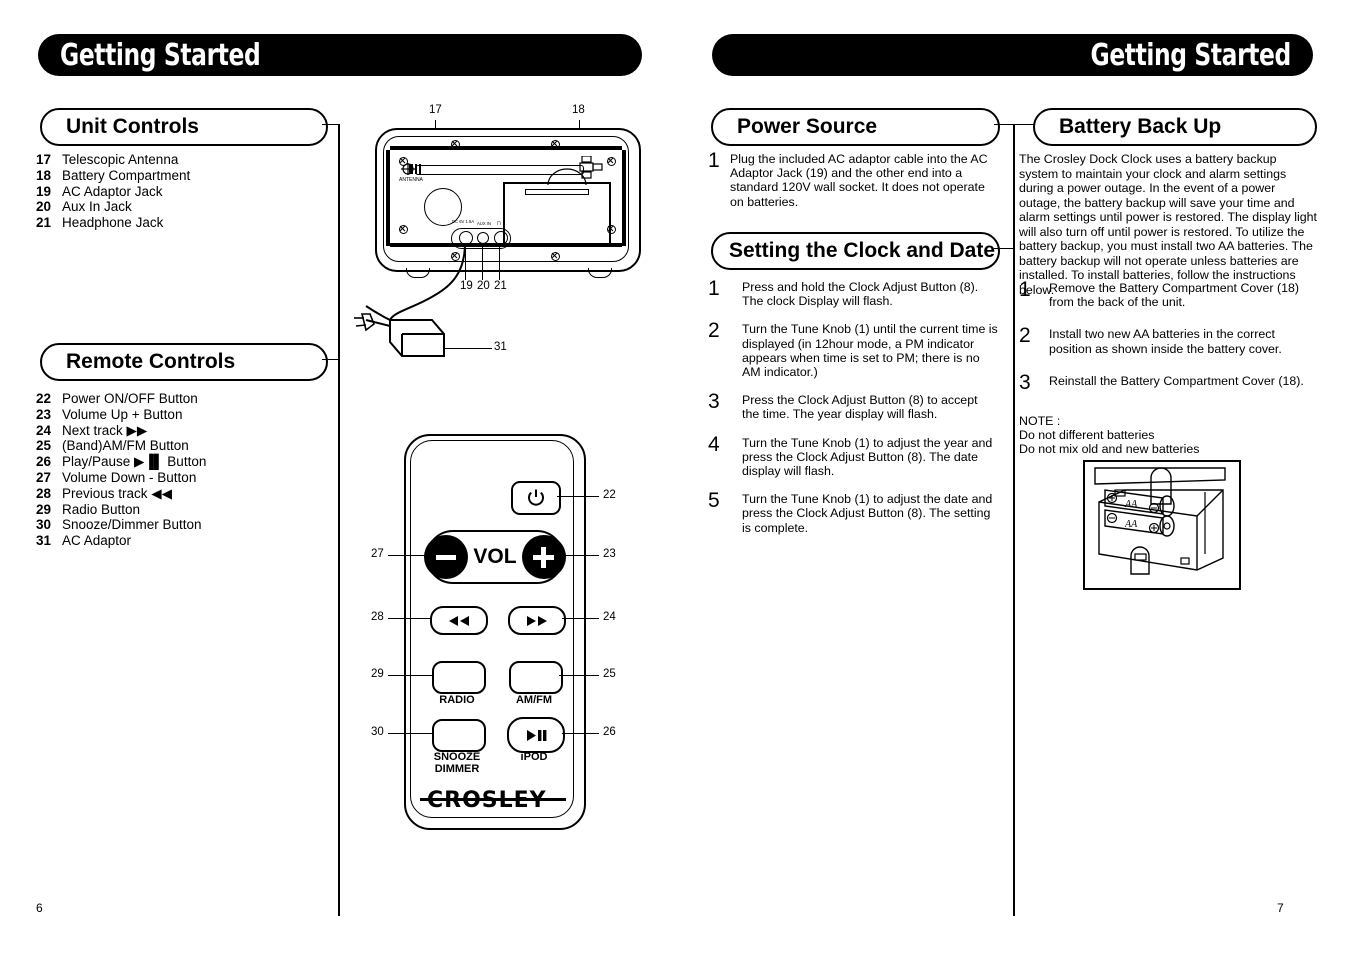 This screenshot has width=1351, height=954. I want to click on callout-25: 25, so click(609, 674).